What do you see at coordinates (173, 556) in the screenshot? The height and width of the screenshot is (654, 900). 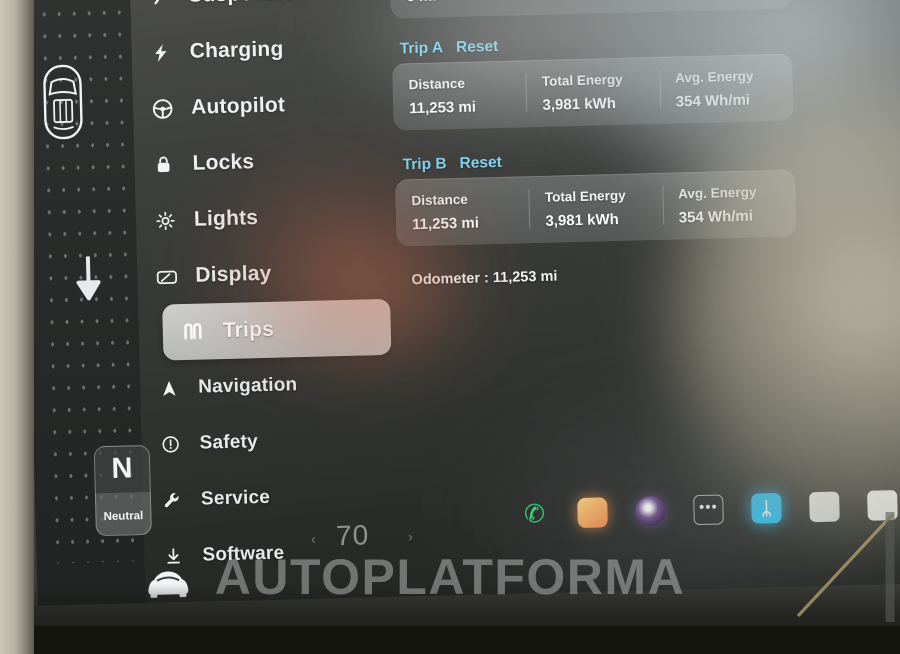 I see `download-icon` at bounding box center [173, 556].